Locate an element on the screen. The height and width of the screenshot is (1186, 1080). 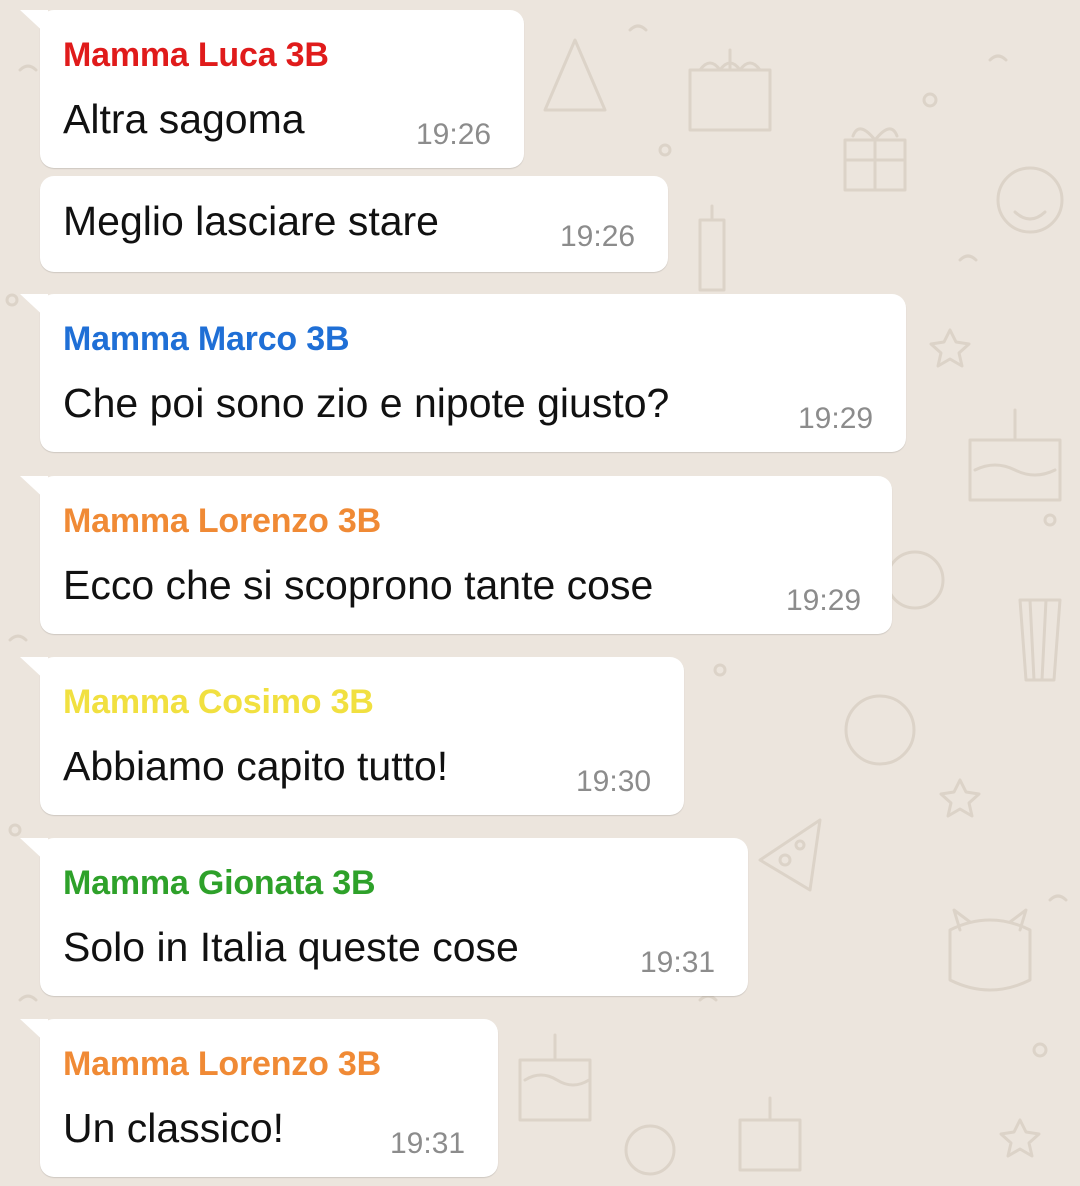
message-bubble: Meglio lasciare stare 19:26 is located at coordinates (354, 224).